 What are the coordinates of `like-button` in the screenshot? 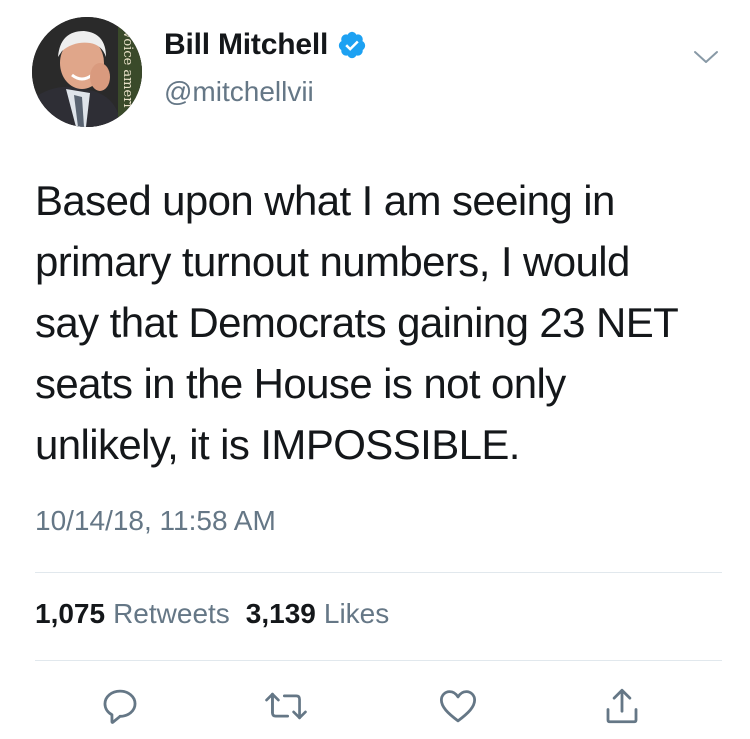 It's located at (458, 706).